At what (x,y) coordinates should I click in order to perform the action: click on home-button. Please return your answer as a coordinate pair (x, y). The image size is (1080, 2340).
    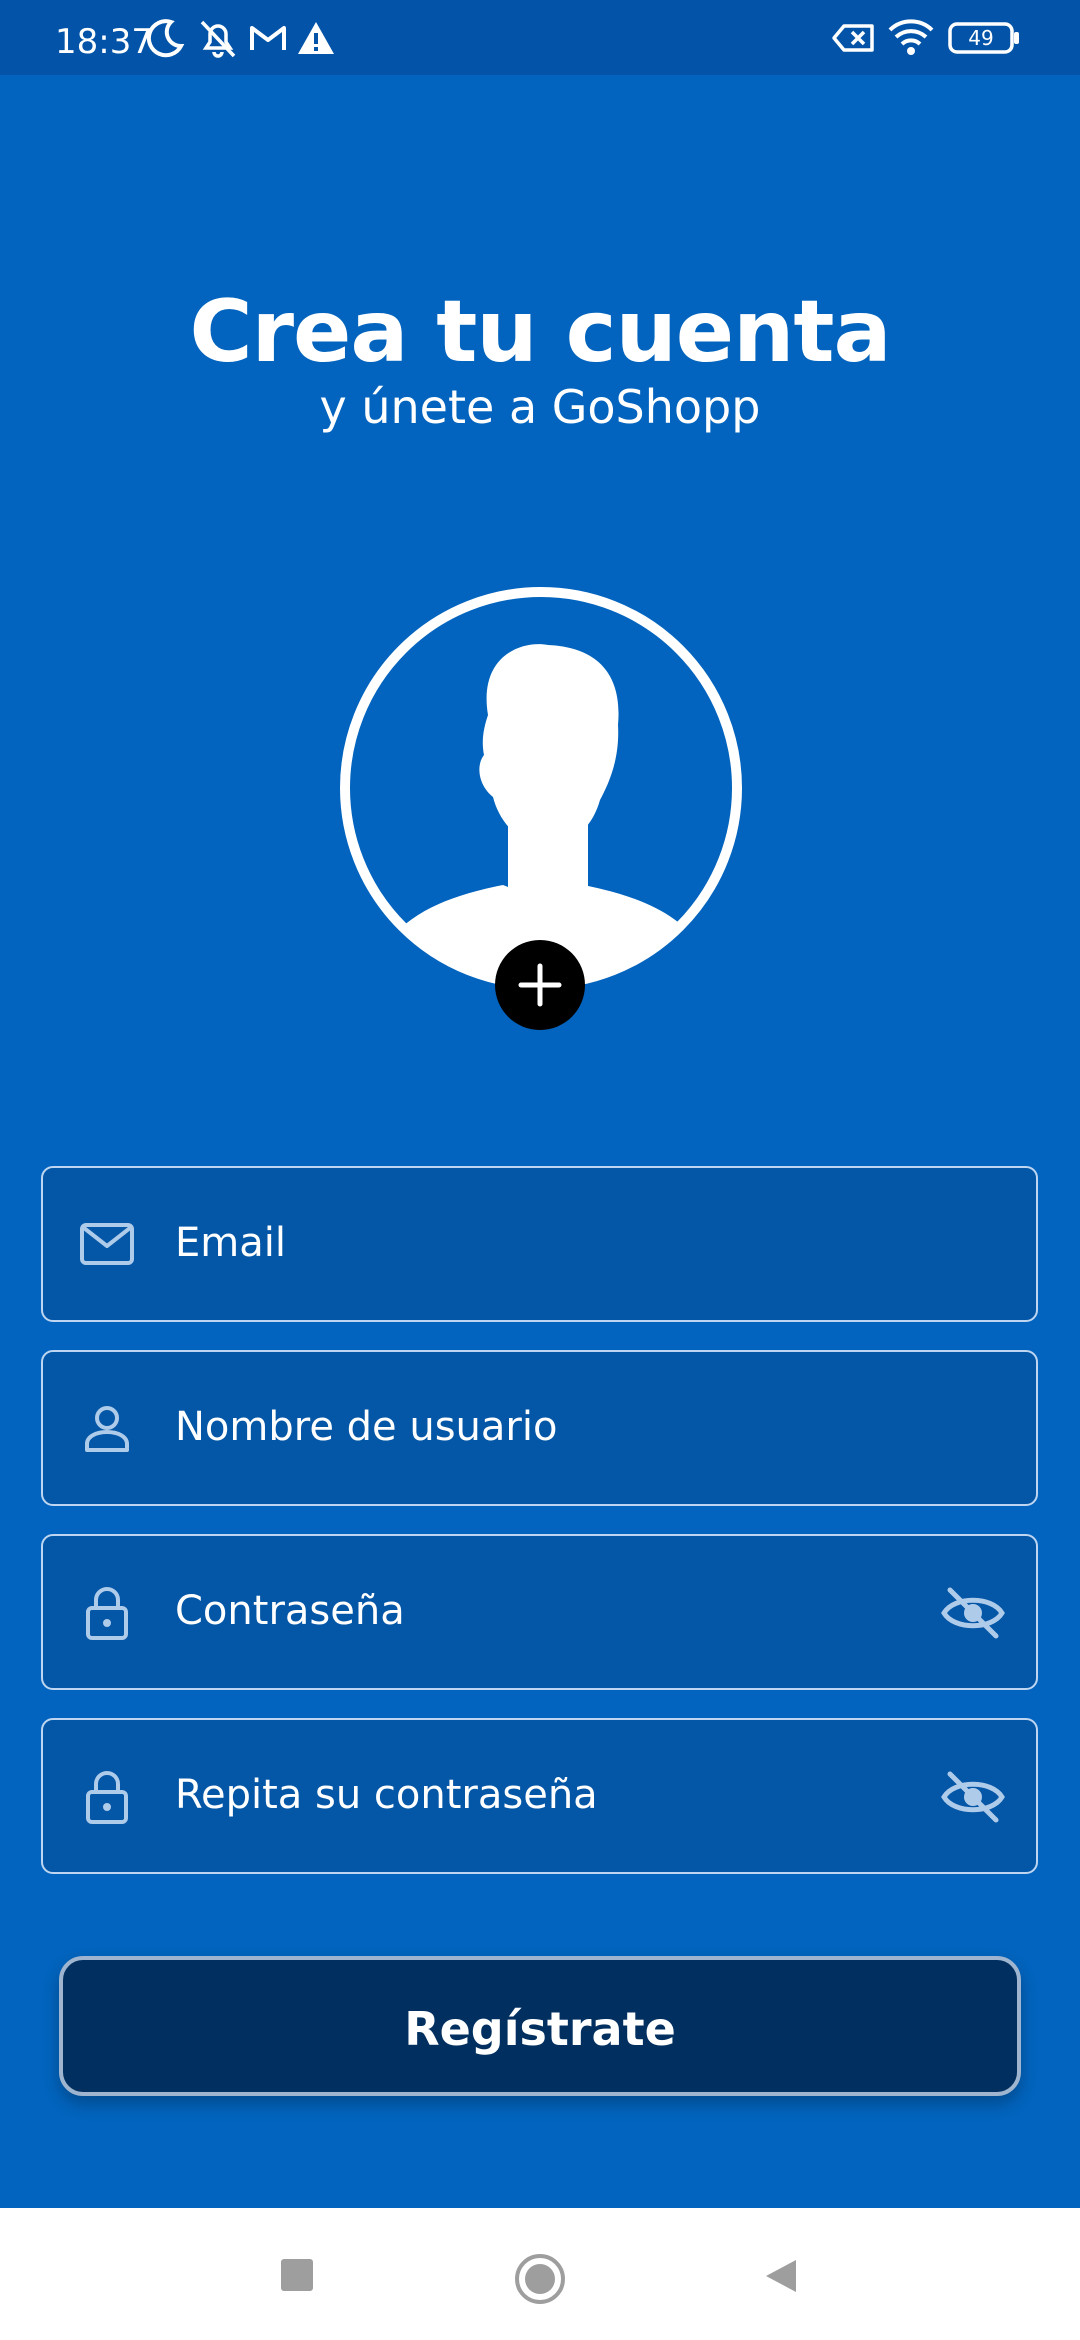
    Looking at the image, I should click on (540, 2279).